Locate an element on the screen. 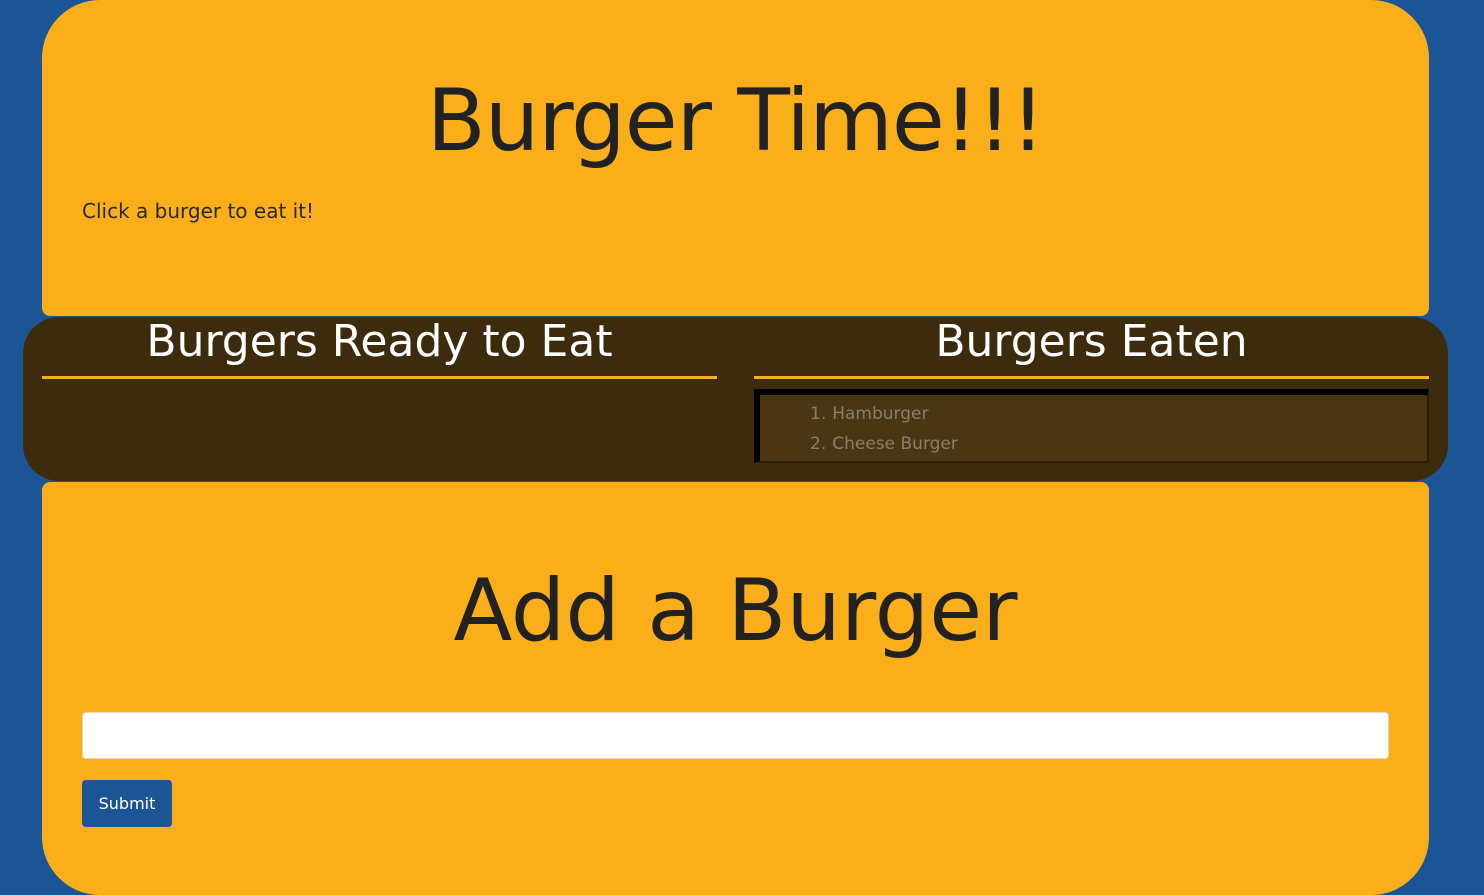 This screenshot has height=895, width=1484. ready-to-eat-heading: Burgers Ready to Eat is located at coordinates (379, 344).